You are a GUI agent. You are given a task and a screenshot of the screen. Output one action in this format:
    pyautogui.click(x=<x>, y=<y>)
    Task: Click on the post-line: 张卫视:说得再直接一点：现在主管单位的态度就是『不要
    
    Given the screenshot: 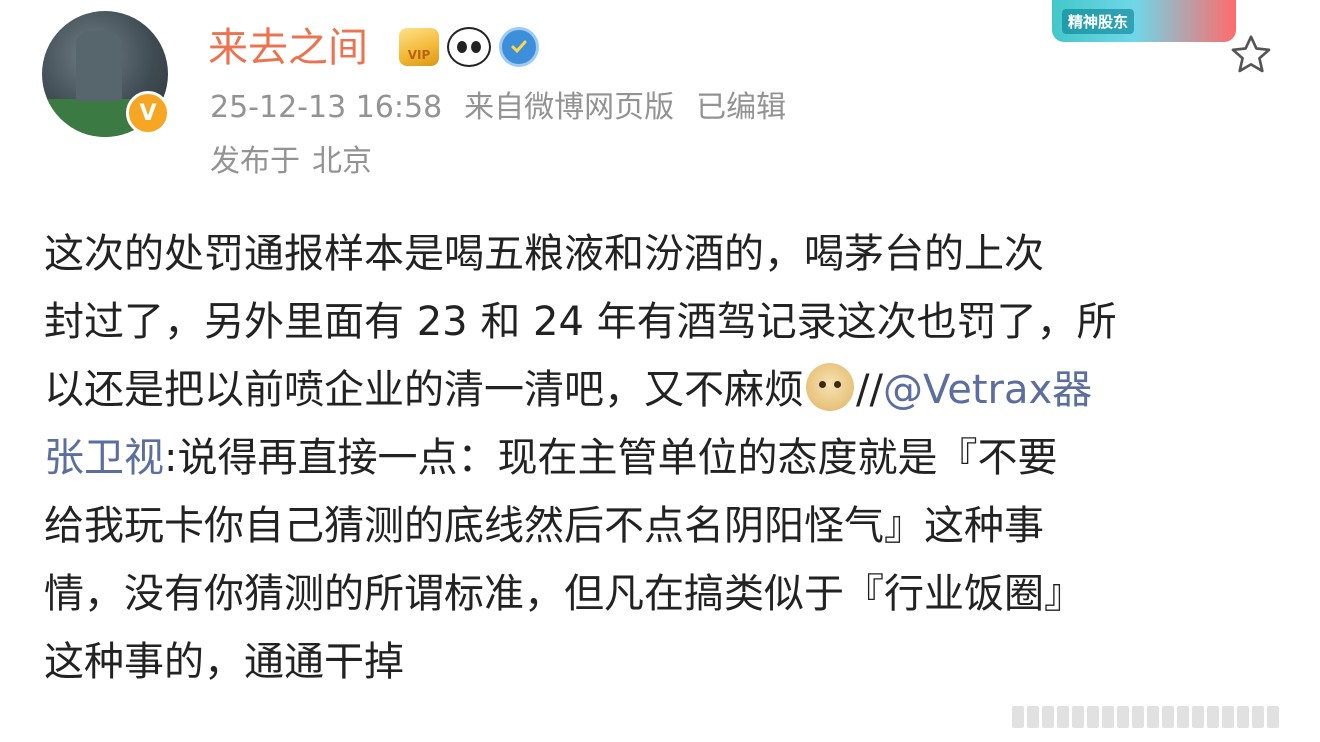 What is the action you would take?
    pyautogui.click(x=664, y=458)
    